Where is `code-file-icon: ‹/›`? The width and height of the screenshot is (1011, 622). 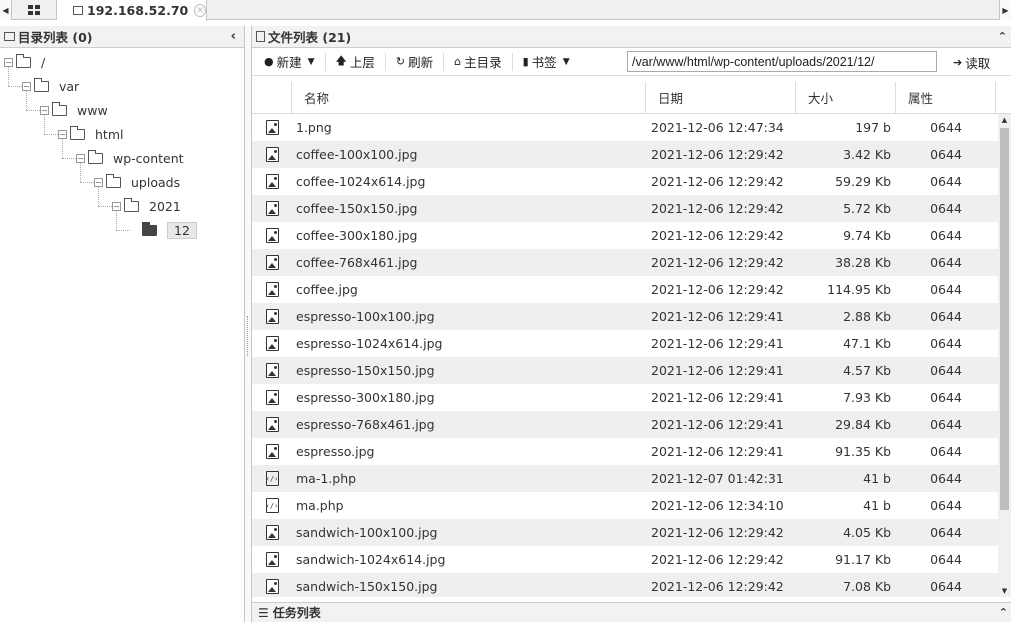
code-file-icon: ‹/› is located at coordinates (272, 478).